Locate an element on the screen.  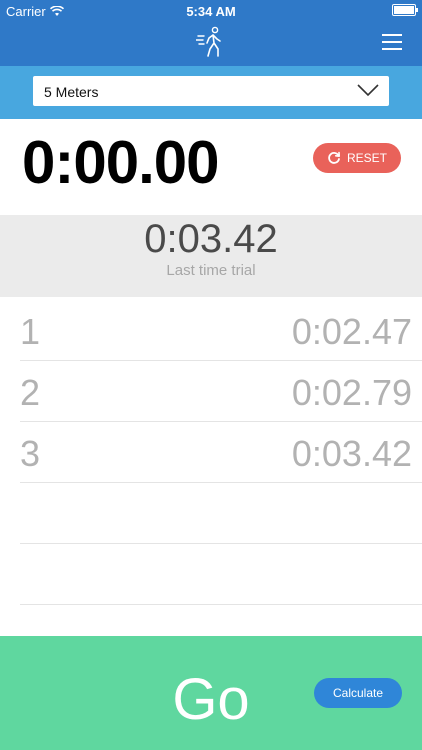
chevron-down-icon is located at coordinates (368, 90).